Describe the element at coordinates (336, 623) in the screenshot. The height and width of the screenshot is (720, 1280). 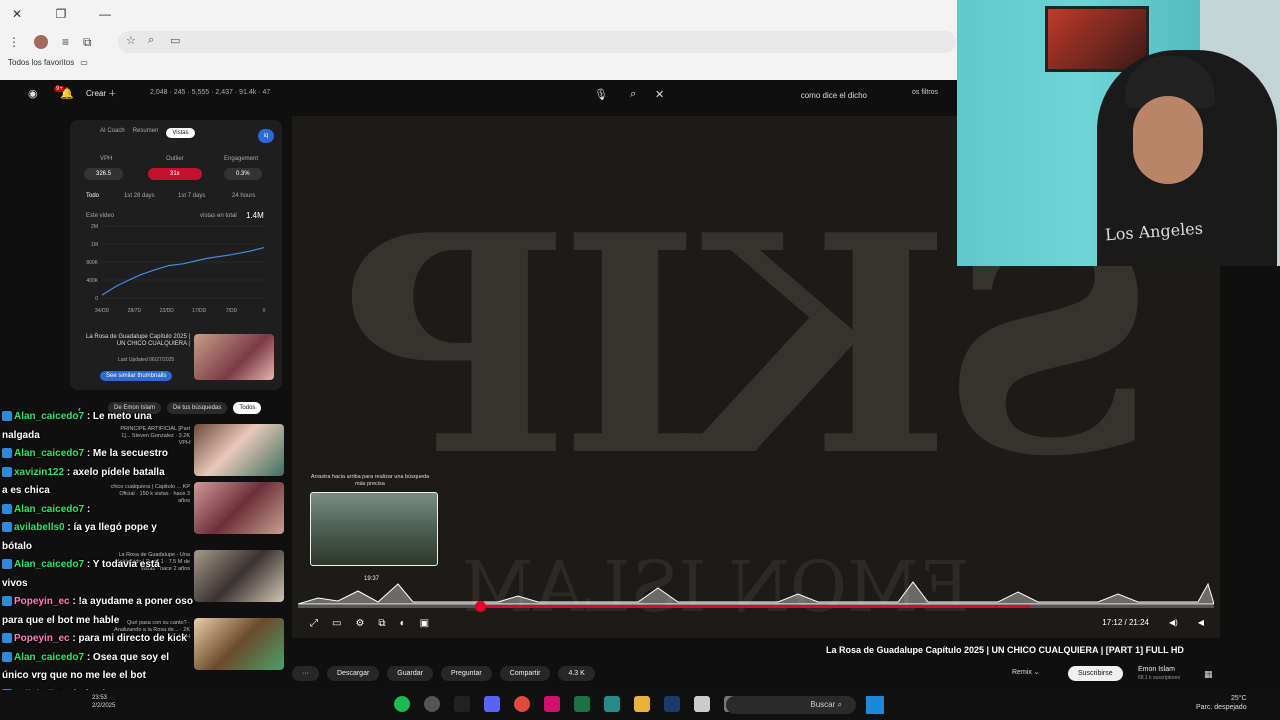
I see `theater-icon: ▭` at that location.